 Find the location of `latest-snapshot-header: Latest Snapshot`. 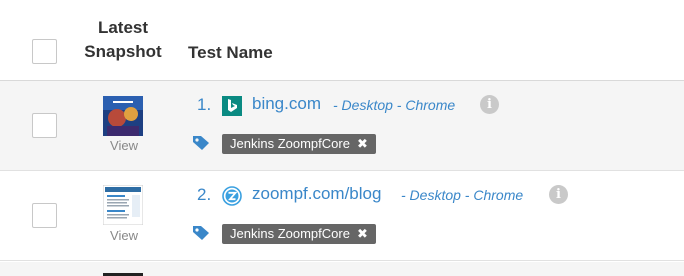

latest-snapshot-header: Latest Snapshot is located at coordinates (123, 40).